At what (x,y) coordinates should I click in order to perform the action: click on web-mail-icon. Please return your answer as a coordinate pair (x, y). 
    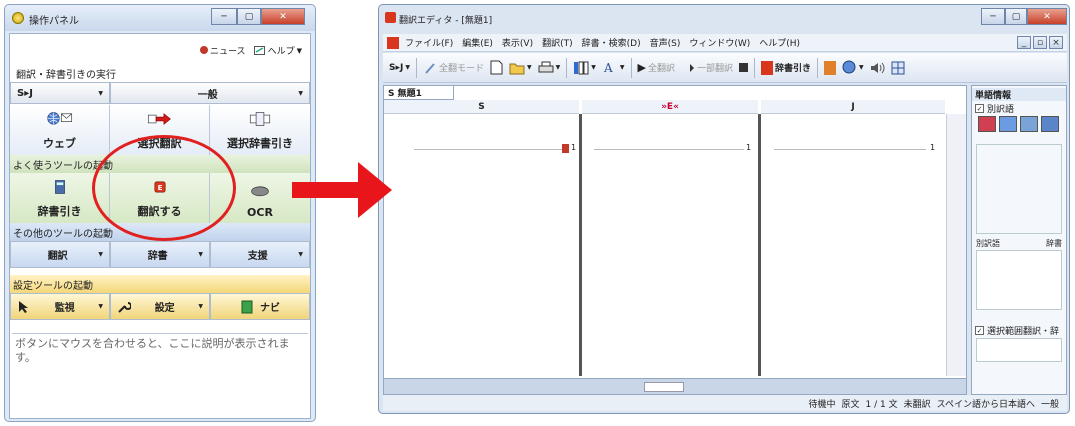
    Looking at the image, I should click on (59, 118).